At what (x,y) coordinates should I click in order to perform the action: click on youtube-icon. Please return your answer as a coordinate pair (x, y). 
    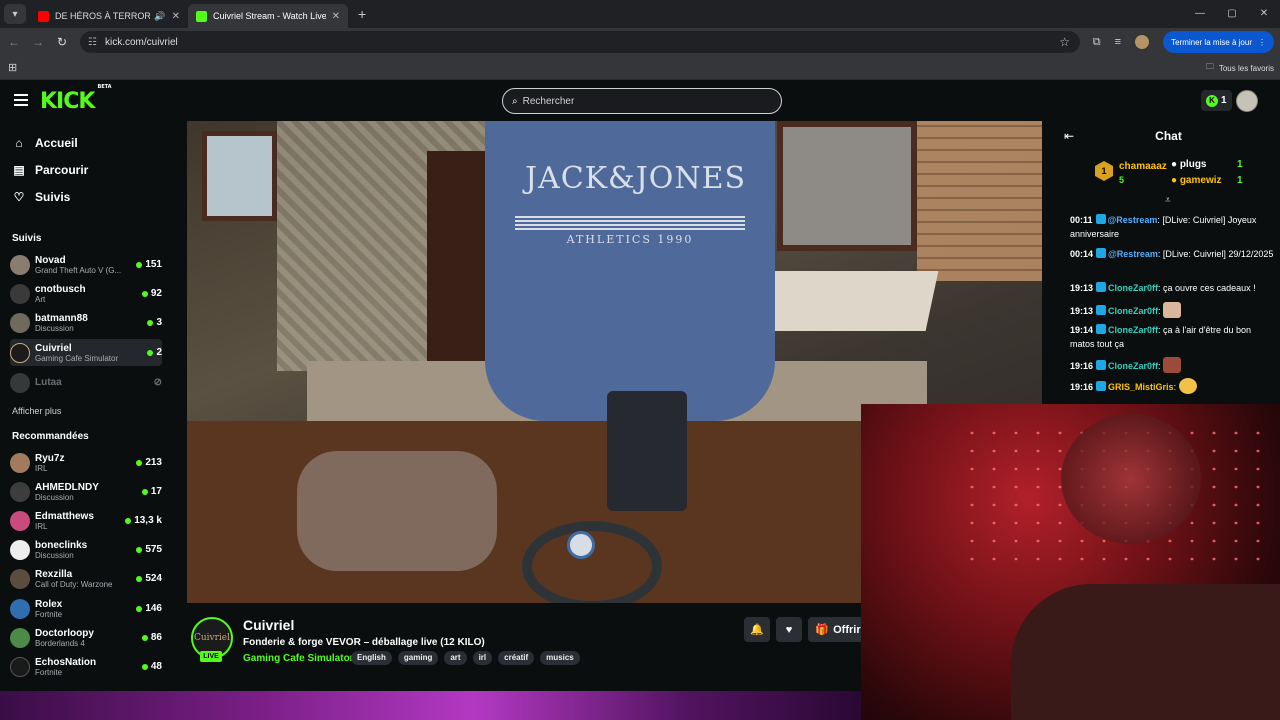
    Looking at the image, I should click on (43, 16).